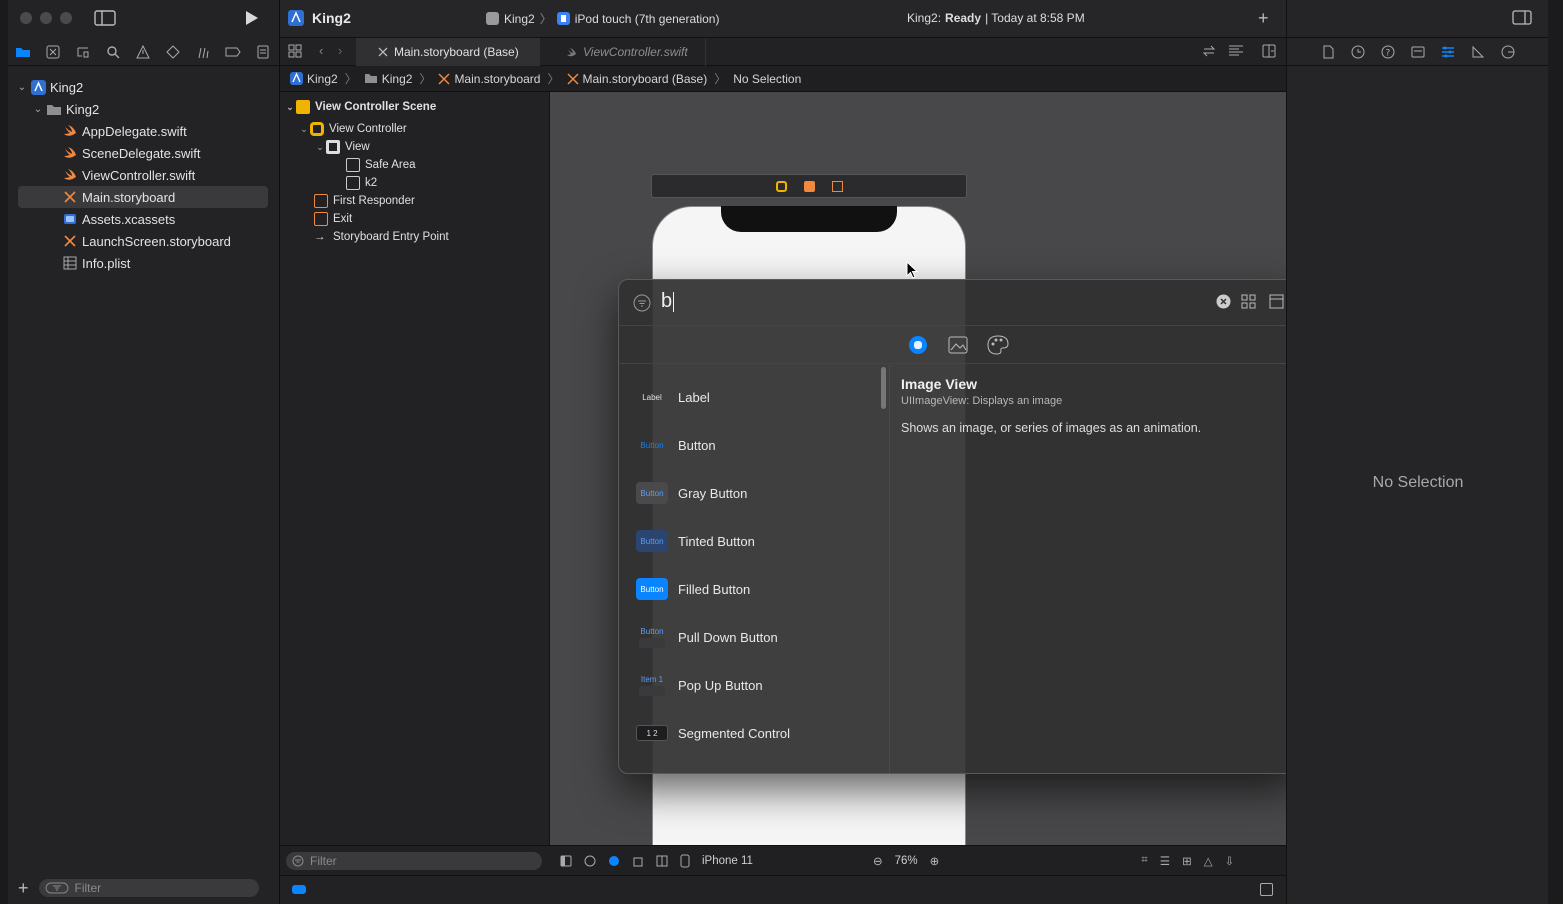 The image size is (1563, 904). What do you see at coordinates (754, 493) in the screenshot?
I see `library-item-gray-button: Button Gray Button` at bounding box center [754, 493].